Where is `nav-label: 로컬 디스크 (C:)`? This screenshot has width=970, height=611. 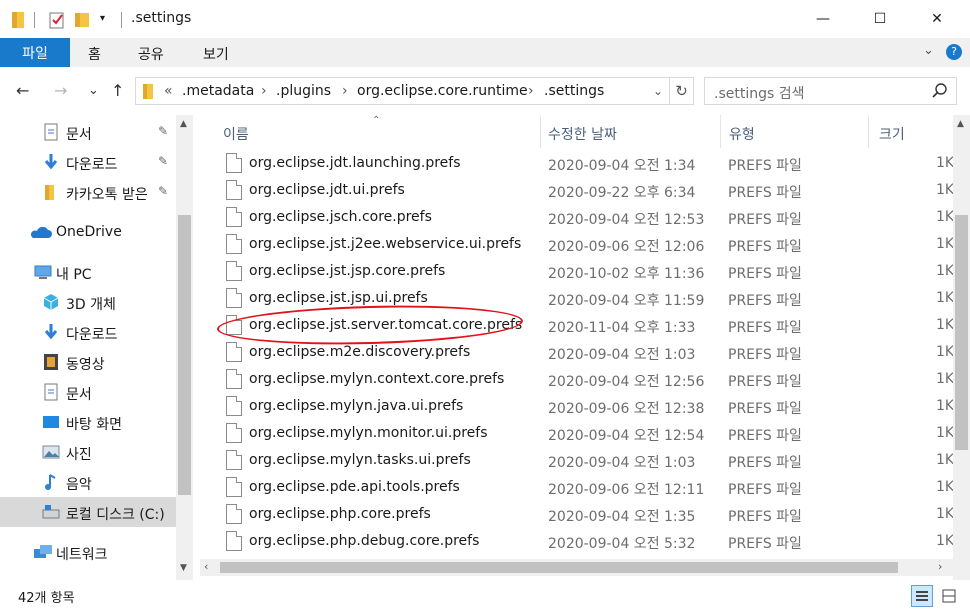 nav-label: 로컬 디스크 (C:) is located at coordinates (115, 515).